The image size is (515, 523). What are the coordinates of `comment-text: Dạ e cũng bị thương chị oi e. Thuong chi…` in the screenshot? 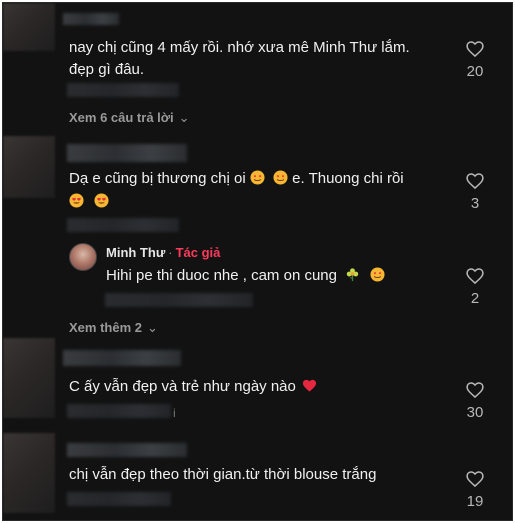 It's located at (236, 179).